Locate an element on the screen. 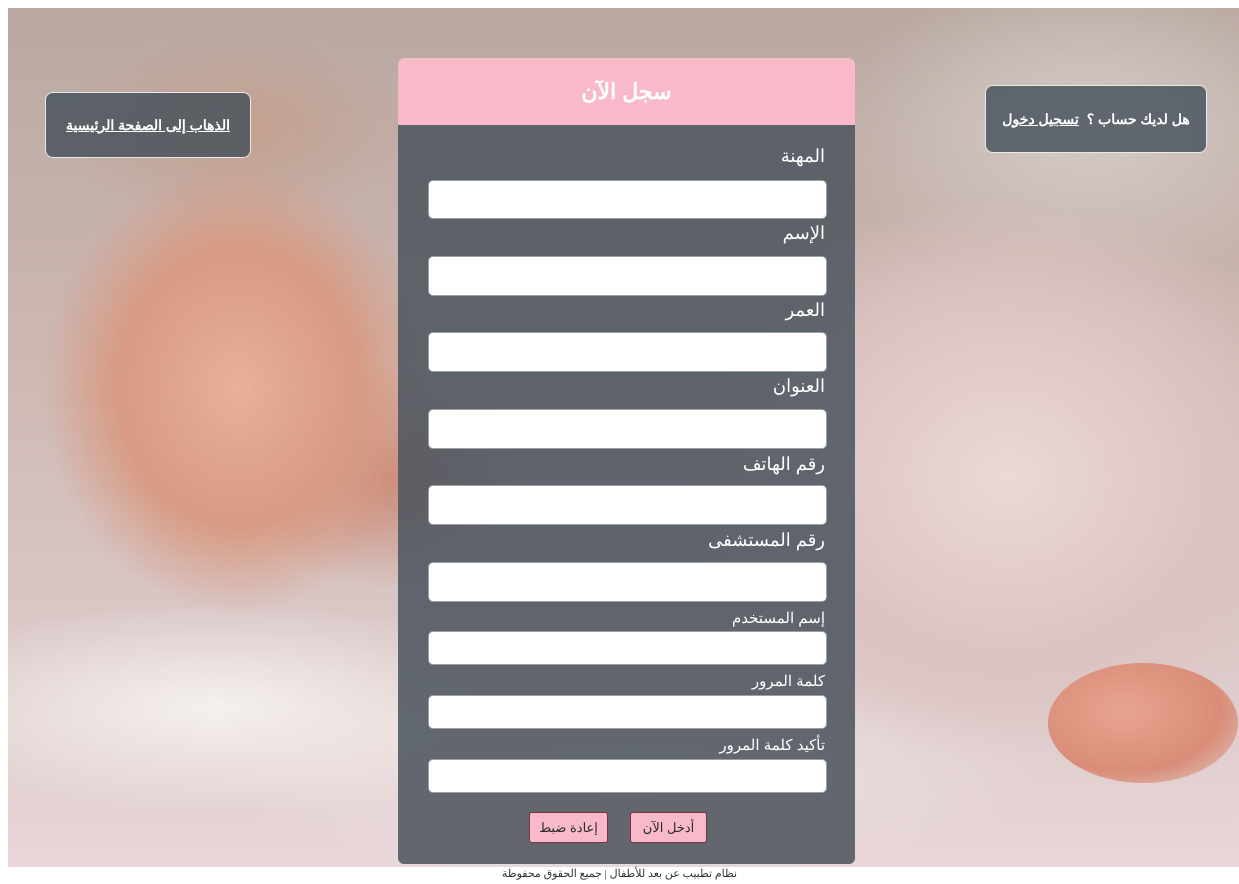 The height and width of the screenshot is (884, 1239). have-account-text: هل لديك حساب ؟ is located at coordinates (1138, 118).